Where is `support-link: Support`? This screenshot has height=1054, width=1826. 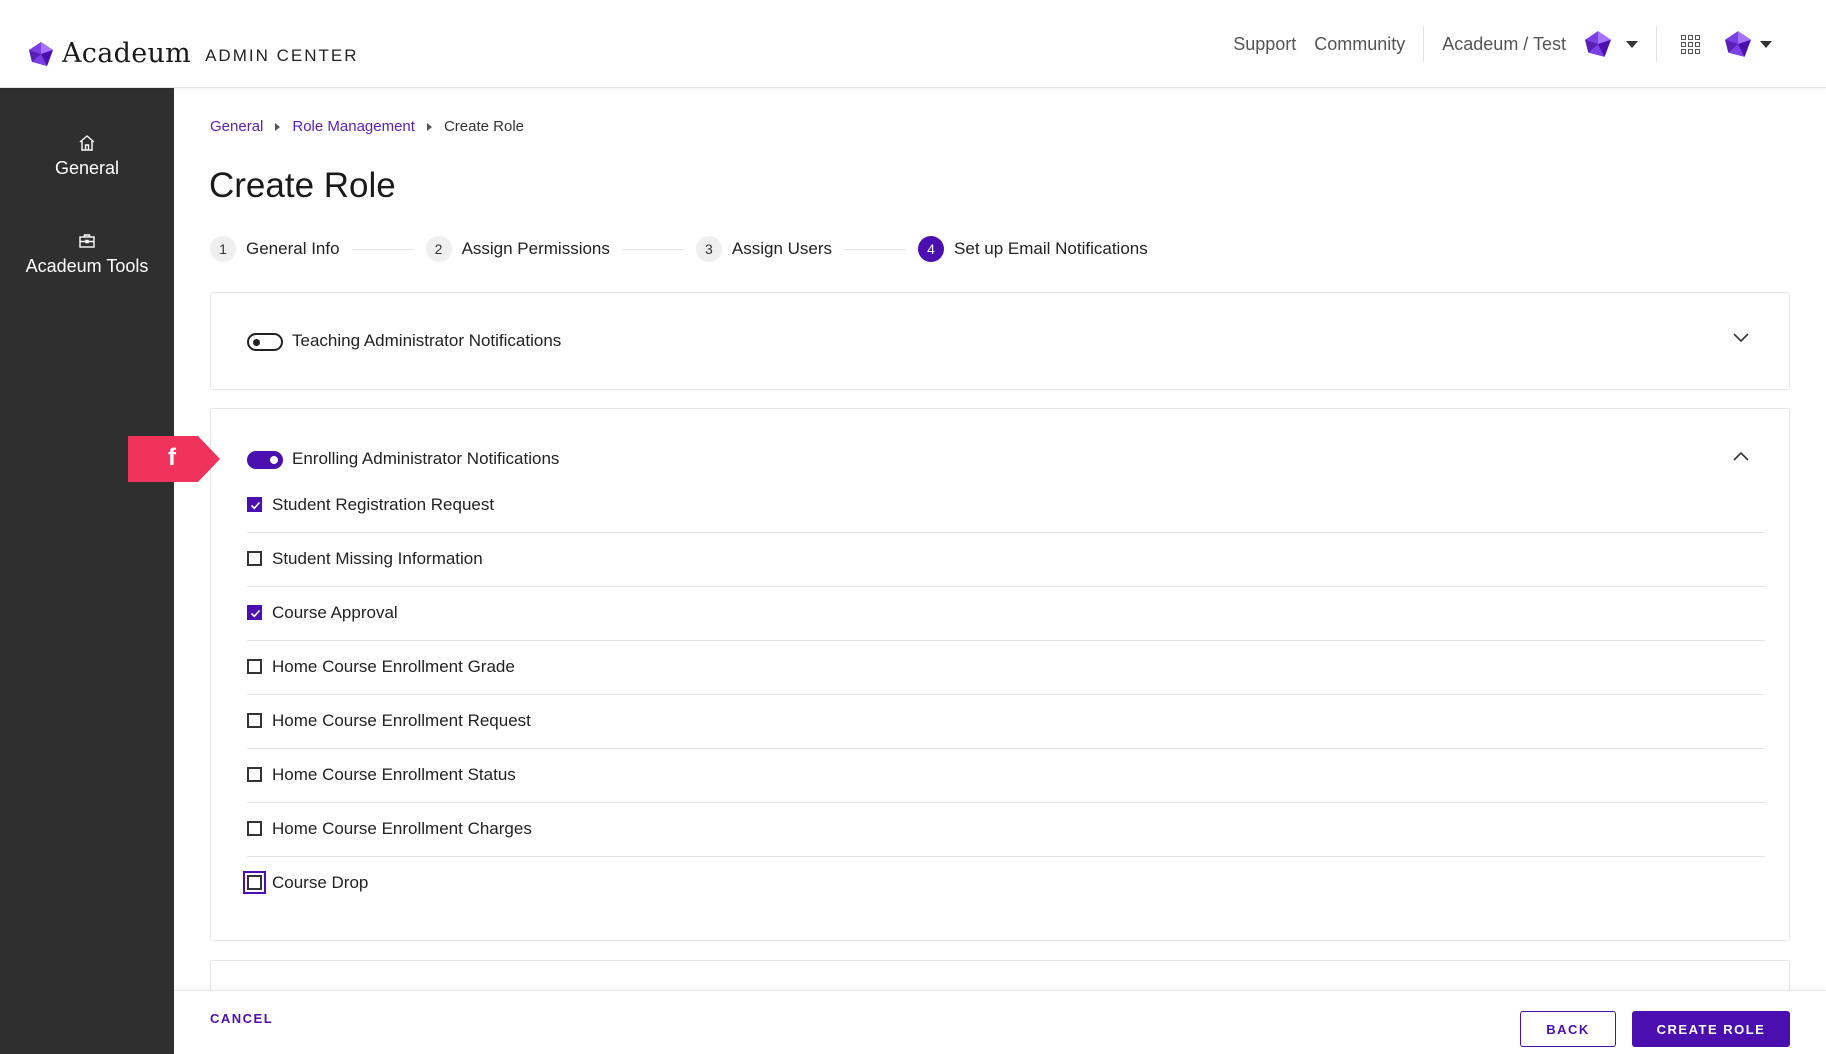 support-link: Support is located at coordinates (1264, 44).